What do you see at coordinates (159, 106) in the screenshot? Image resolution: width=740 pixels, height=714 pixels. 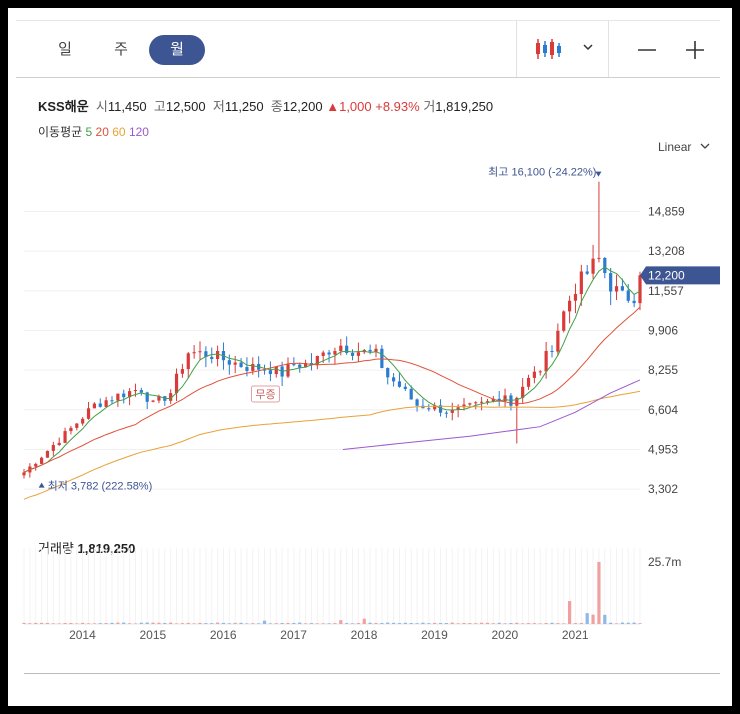 I see `high-label: 고` at bounding box center [159, 106].